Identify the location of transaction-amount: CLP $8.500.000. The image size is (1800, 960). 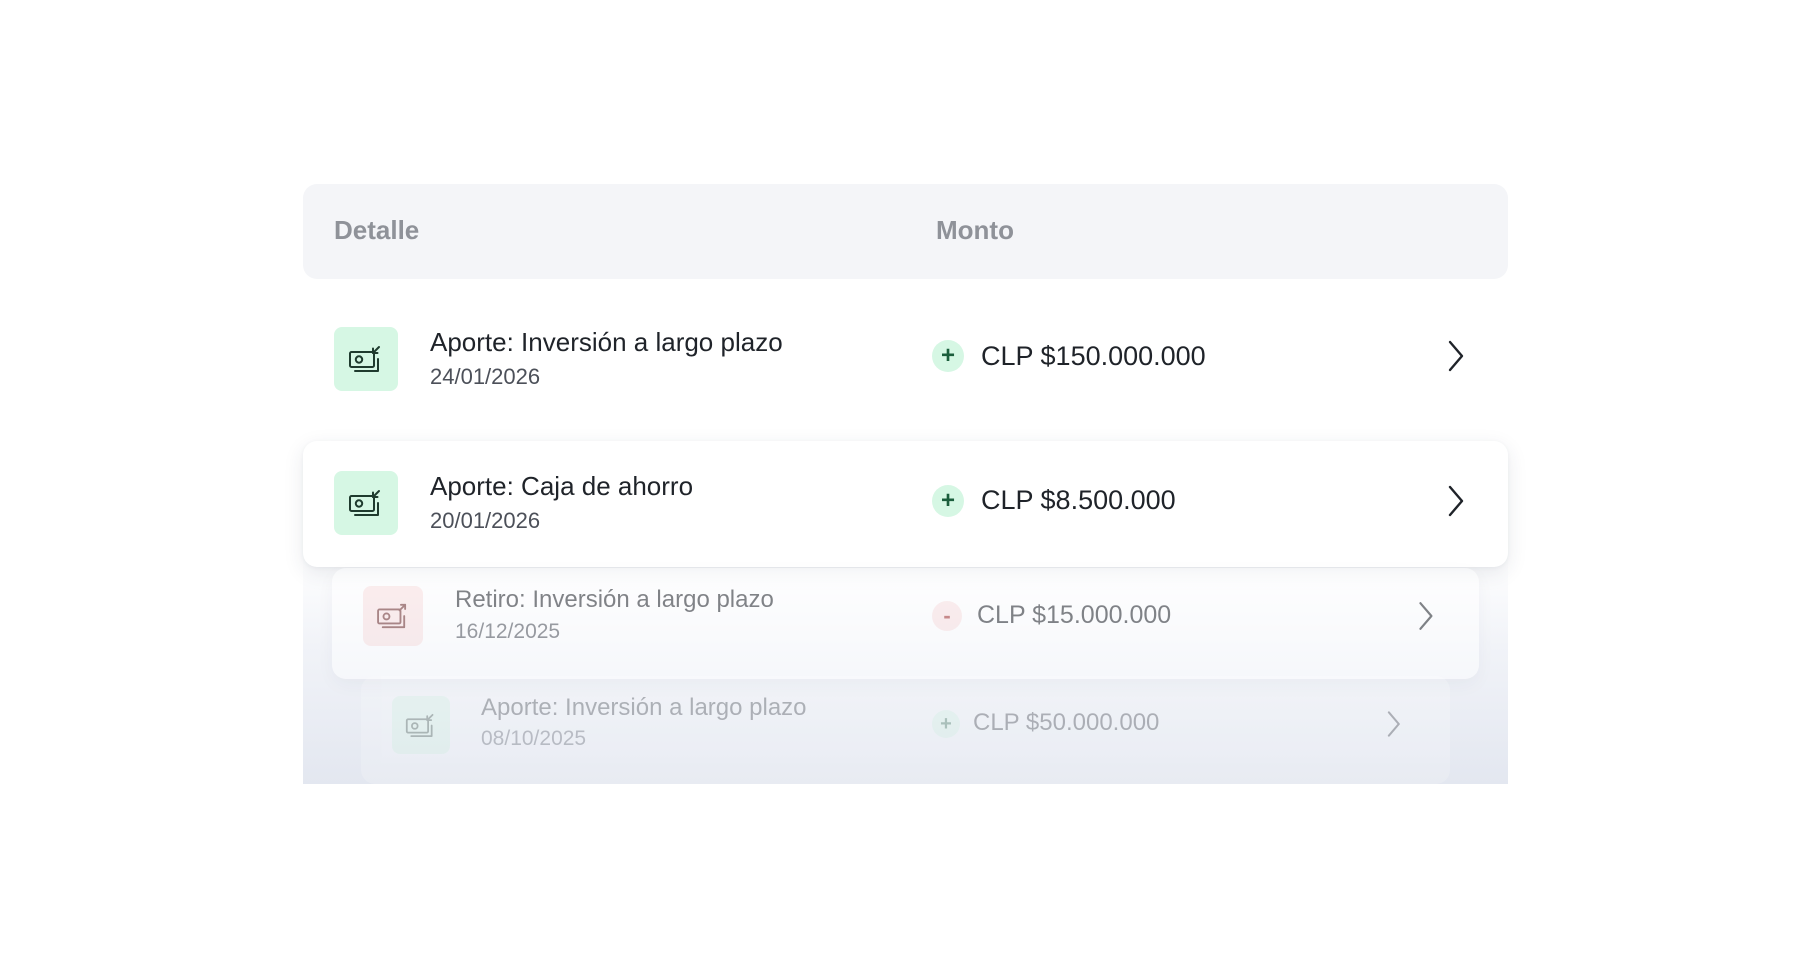
(1078, 500).